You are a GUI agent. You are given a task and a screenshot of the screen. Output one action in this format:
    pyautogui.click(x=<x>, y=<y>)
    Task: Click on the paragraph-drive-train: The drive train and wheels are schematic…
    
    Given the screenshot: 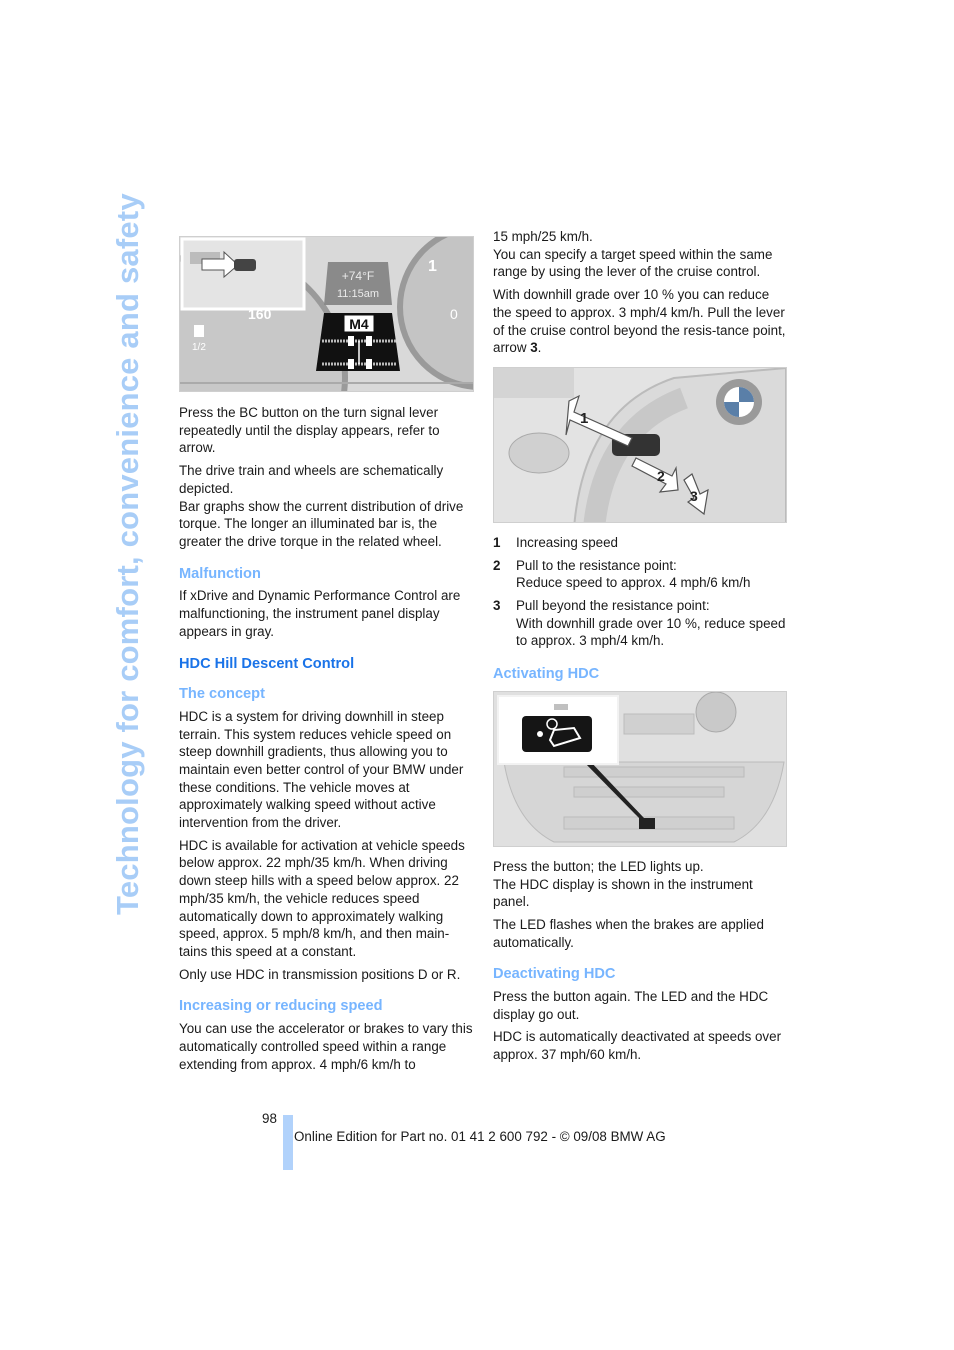 What is the action you would take?
    pyautogui.click(x=311, y=479)
    